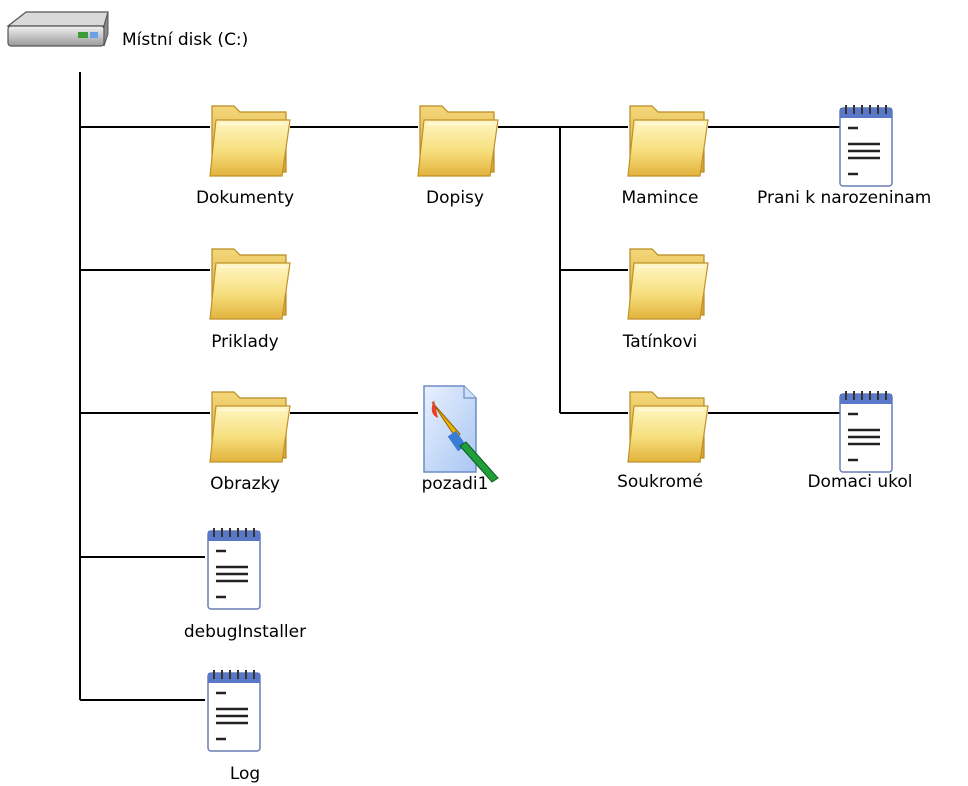 The width and height of the screenshot is (968, 786). I want to click on node-label-pozadi1: pozadi1, so click(455, 484).